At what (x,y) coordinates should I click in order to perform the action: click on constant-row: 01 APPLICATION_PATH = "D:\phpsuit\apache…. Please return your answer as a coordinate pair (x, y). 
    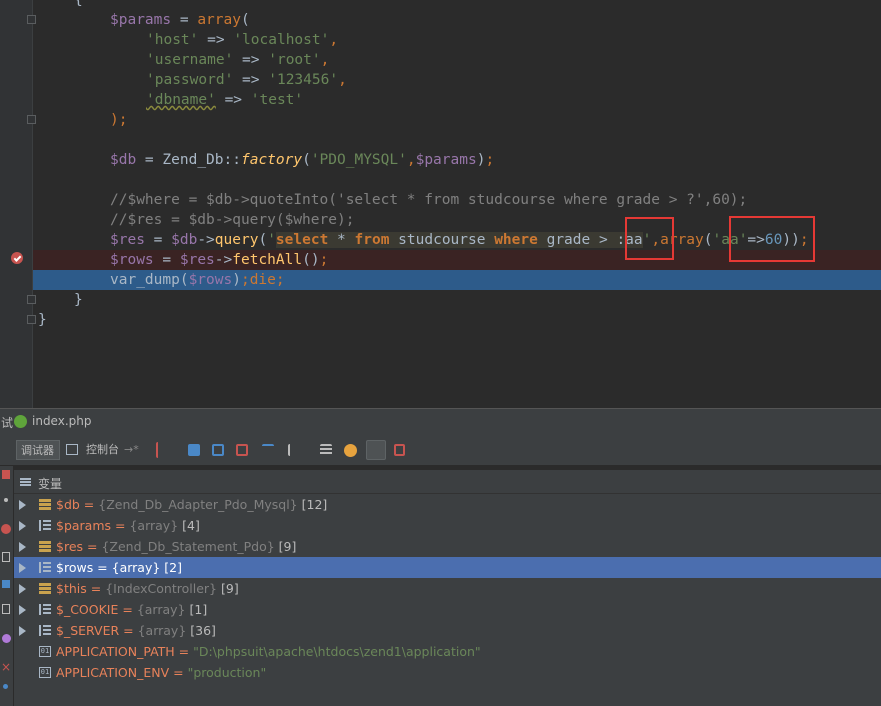
    Looking at the image, I should click on (447, 651).